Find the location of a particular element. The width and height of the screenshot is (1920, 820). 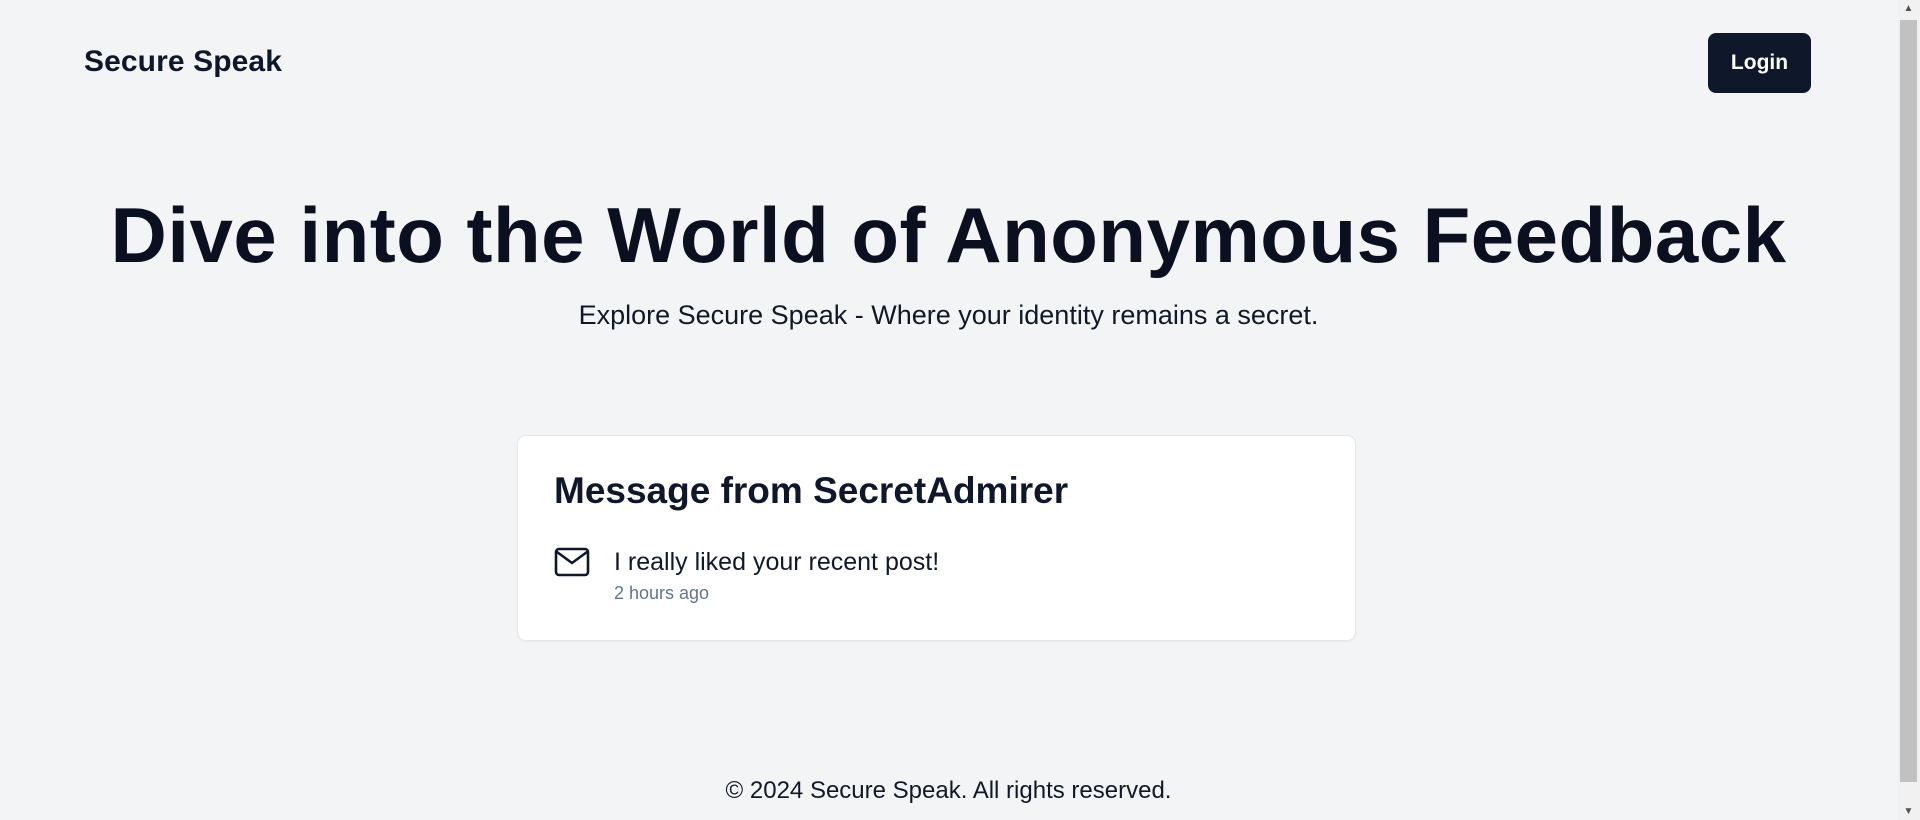

message-timestamp: 2 hours ago is located at coordinates (662, 593).